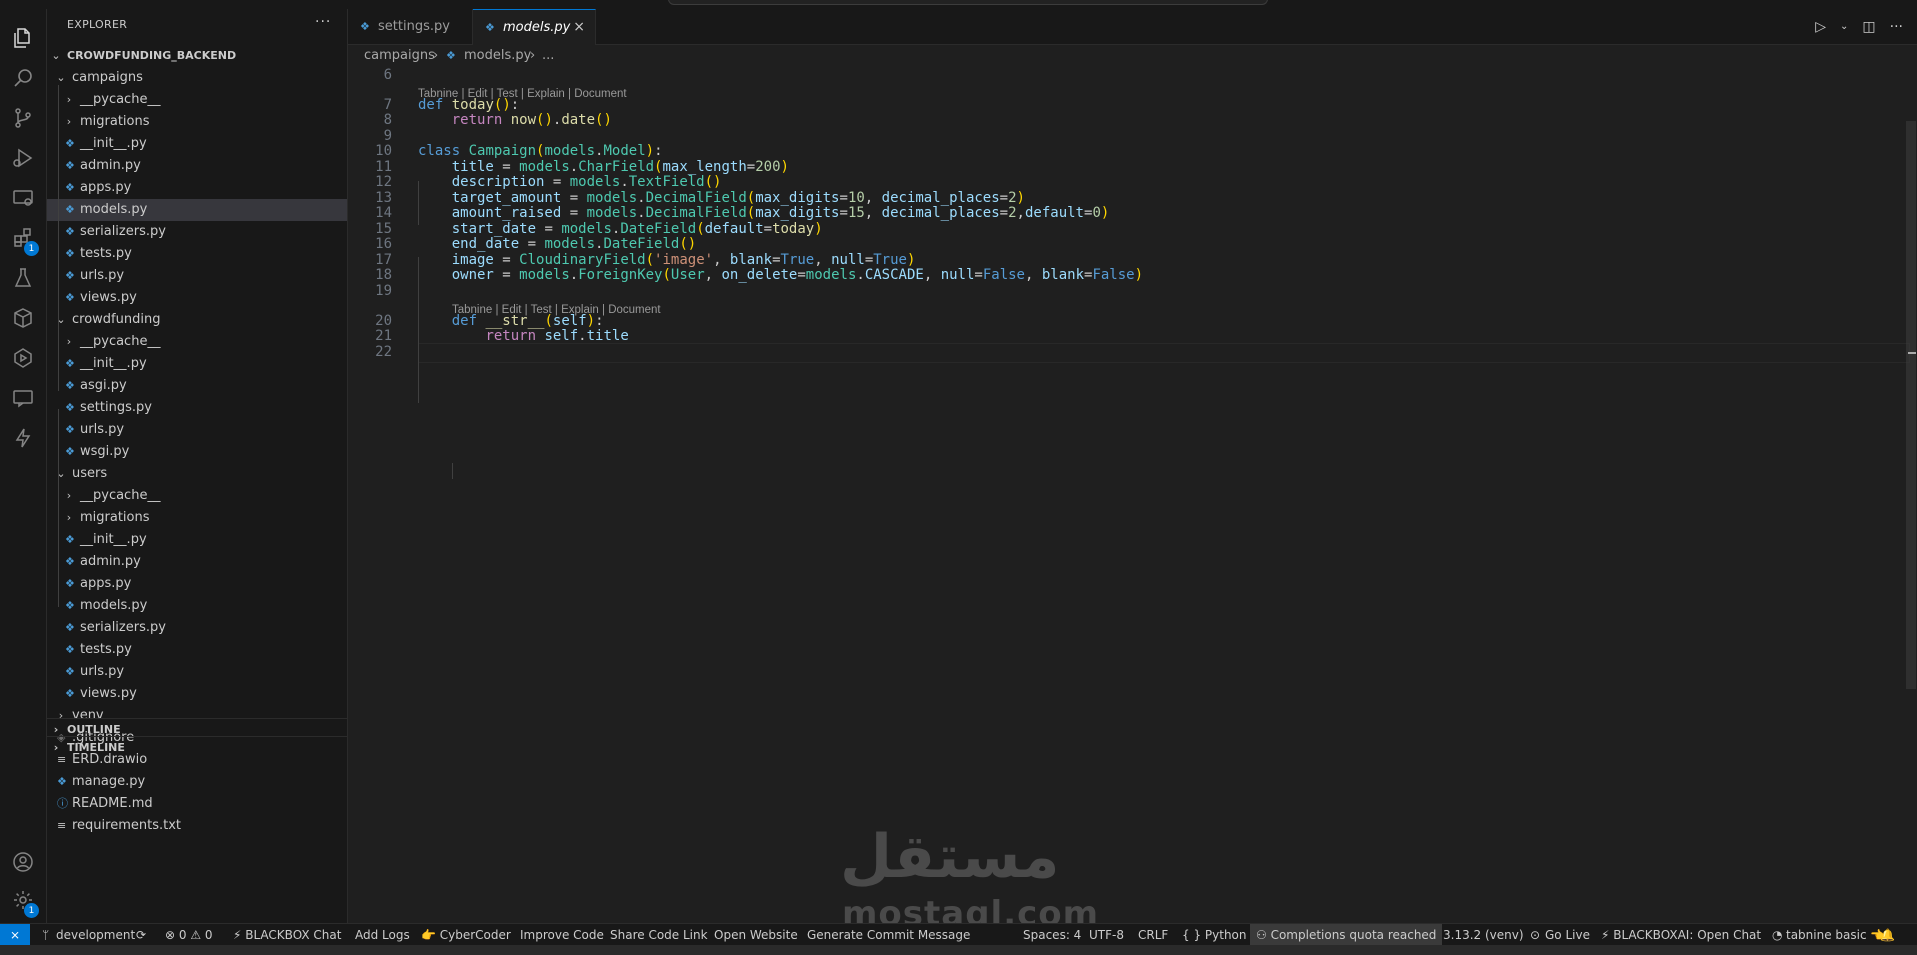 The image size is (1917, 955). Describe the element at coordinates (410, 26) in the screenshot. I see `tab-settings-py: ❖ settings.py` at that location.